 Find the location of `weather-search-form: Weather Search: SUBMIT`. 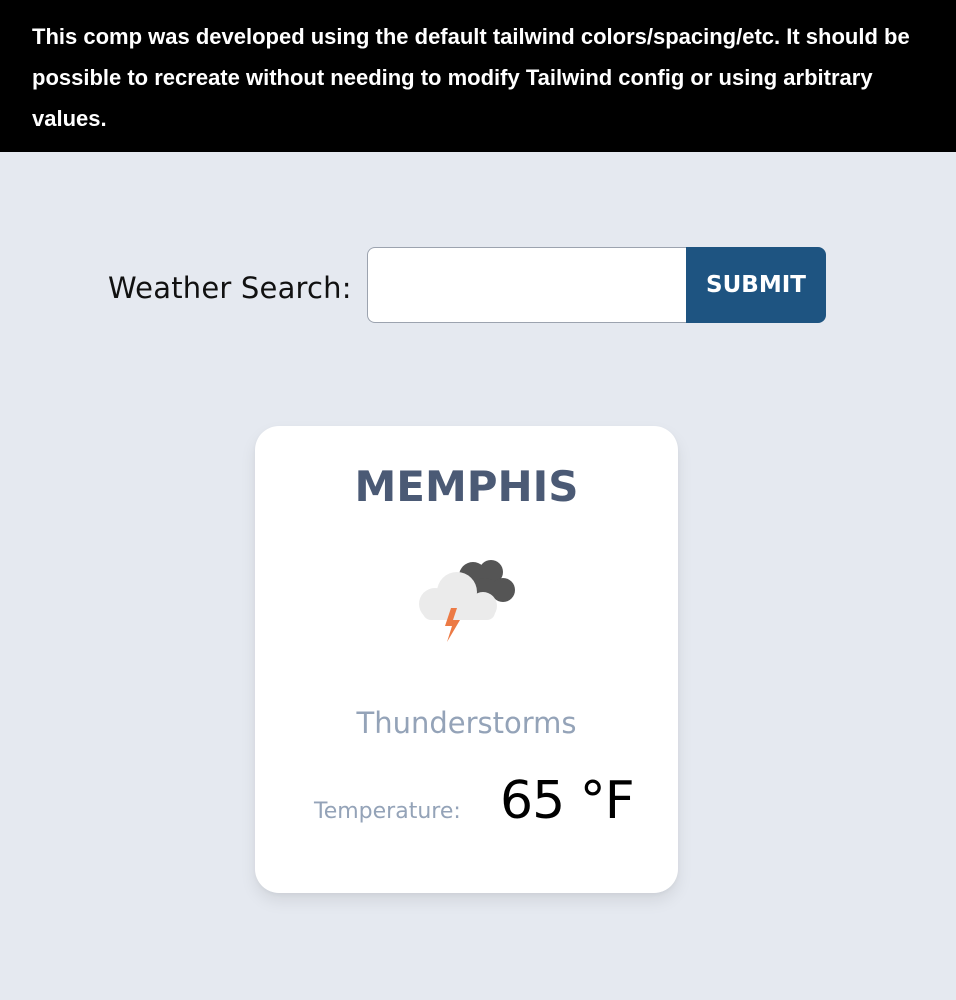

weather-search-form: Weather Search: SUBMIT is located at coordinates (468, 285).